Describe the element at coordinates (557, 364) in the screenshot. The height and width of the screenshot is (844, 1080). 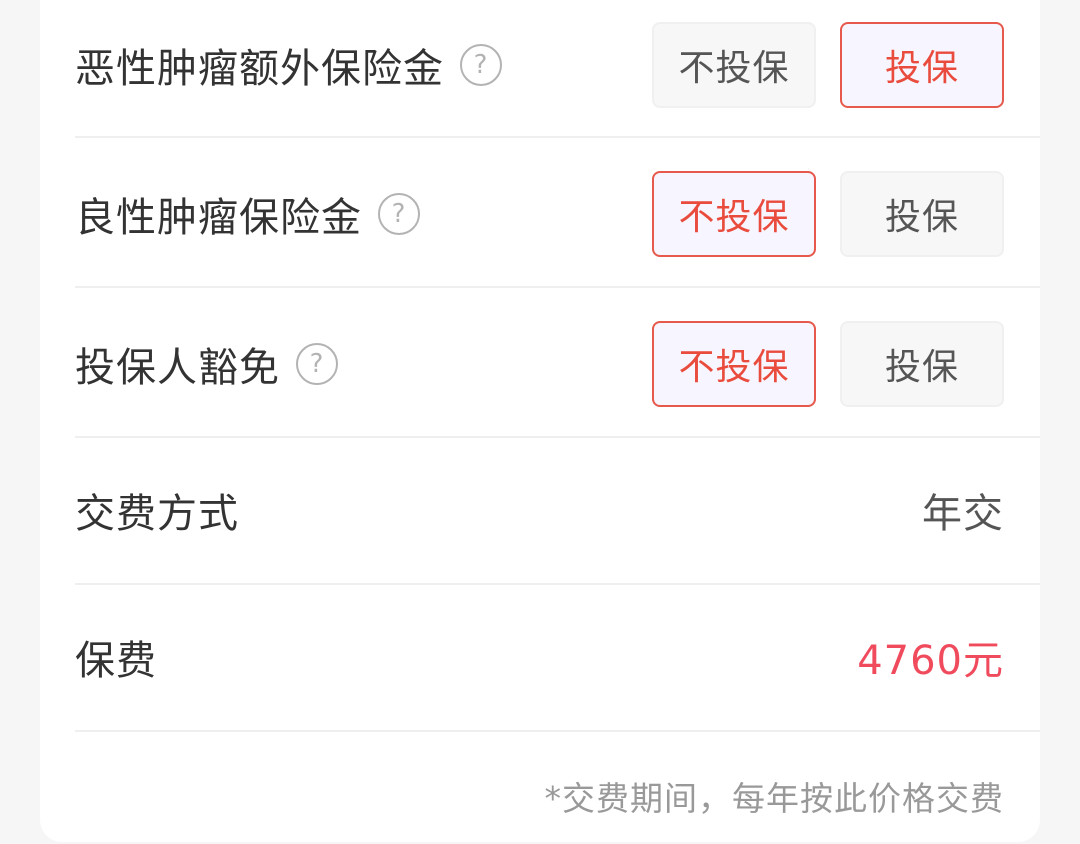
I see `coverage-row-policyholder-waiver: 投保人豁免 ? 不投保 投保` at that location.